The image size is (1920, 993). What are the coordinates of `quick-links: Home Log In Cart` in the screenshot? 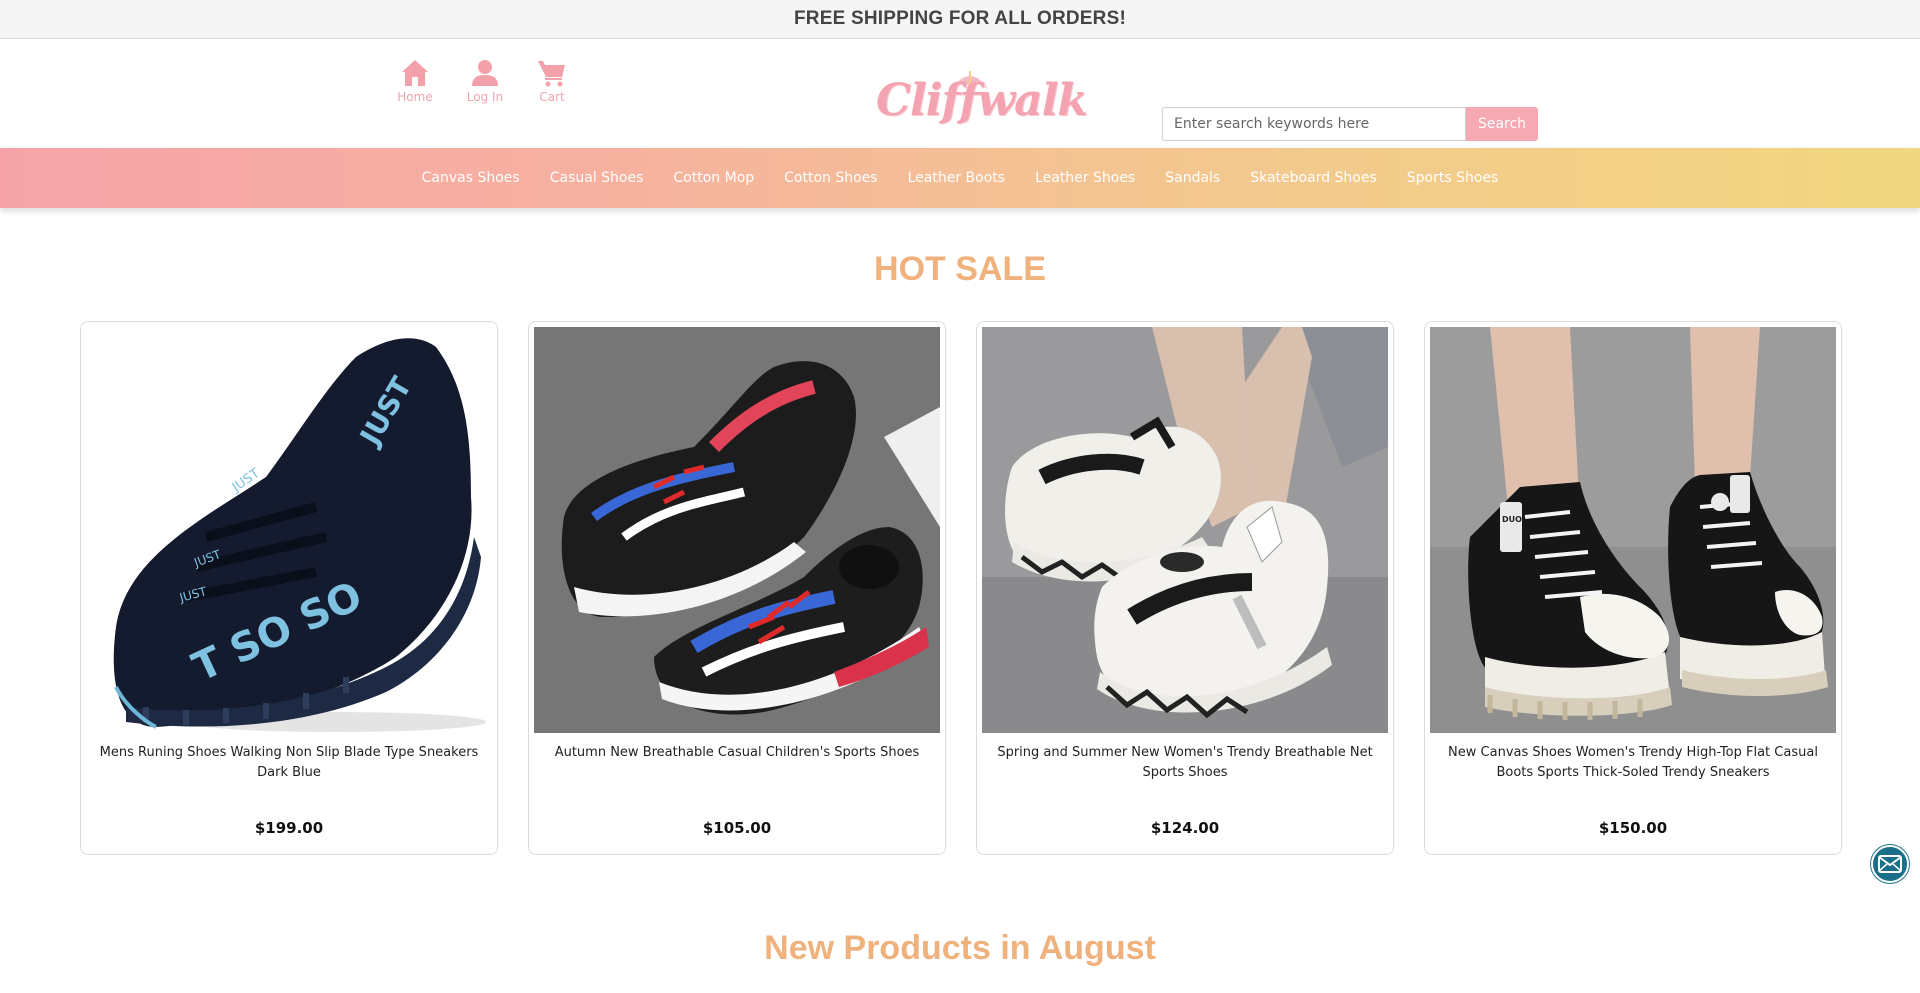 It's located at (482, 80).